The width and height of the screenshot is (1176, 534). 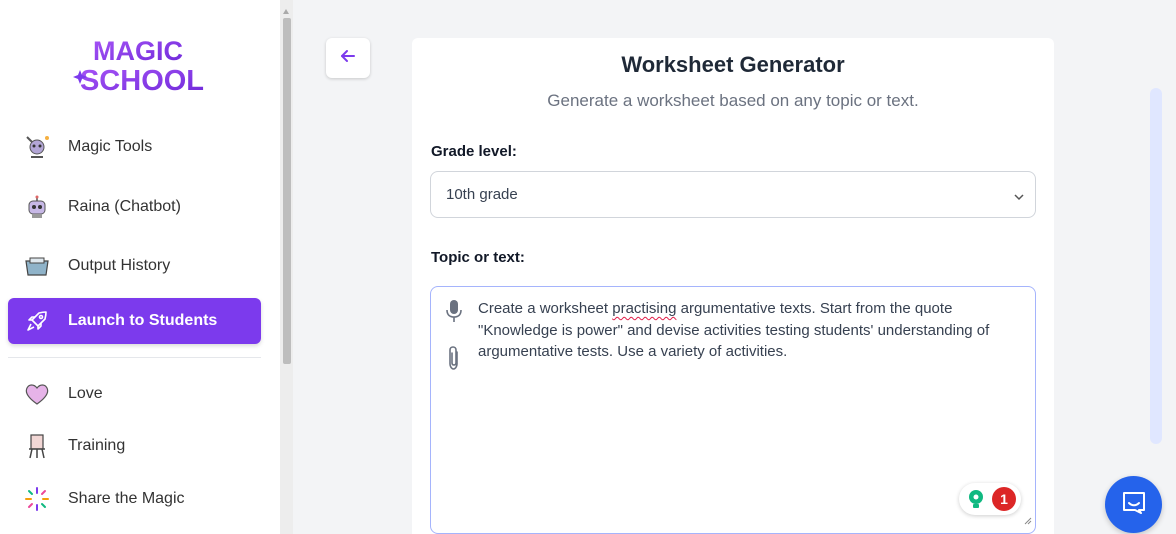 I want to click on chat-support-button, so click(x=1133, y=504).